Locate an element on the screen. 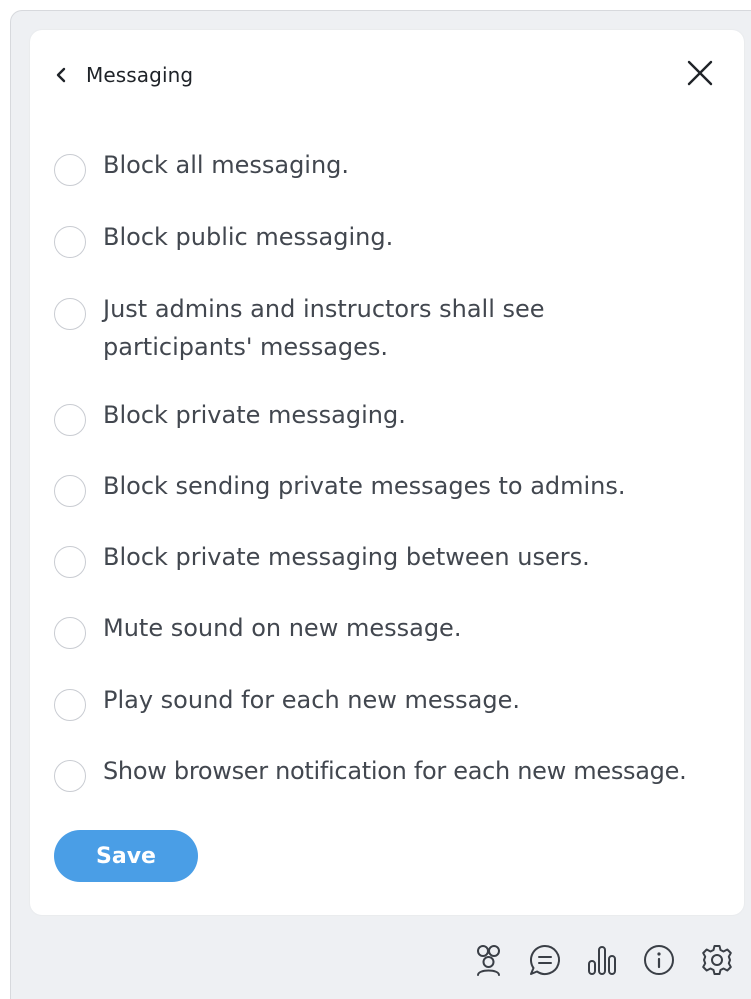 The width and height of the screenshot is (751, 999). option-play-sound: Play sound for each new message. is located at coordinates (398, 701).